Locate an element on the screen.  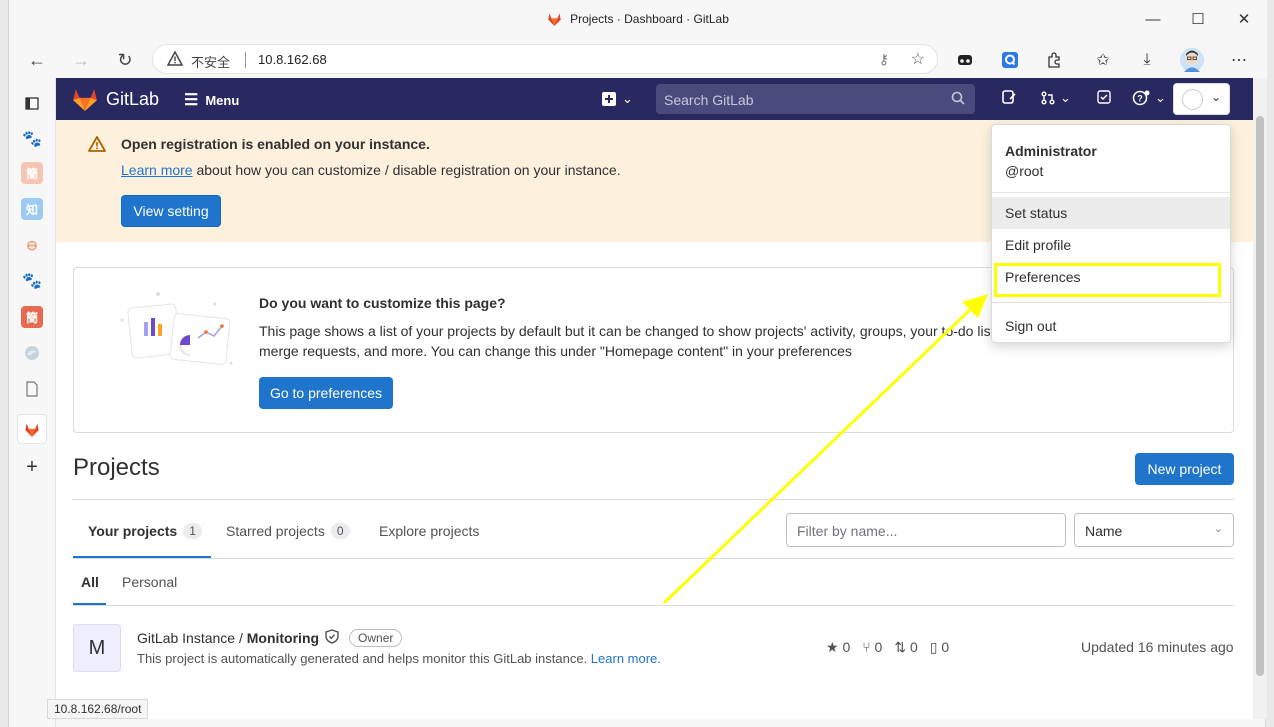
tab-starred-projects: Starred projects 0 is located at coordinates (288, 531).